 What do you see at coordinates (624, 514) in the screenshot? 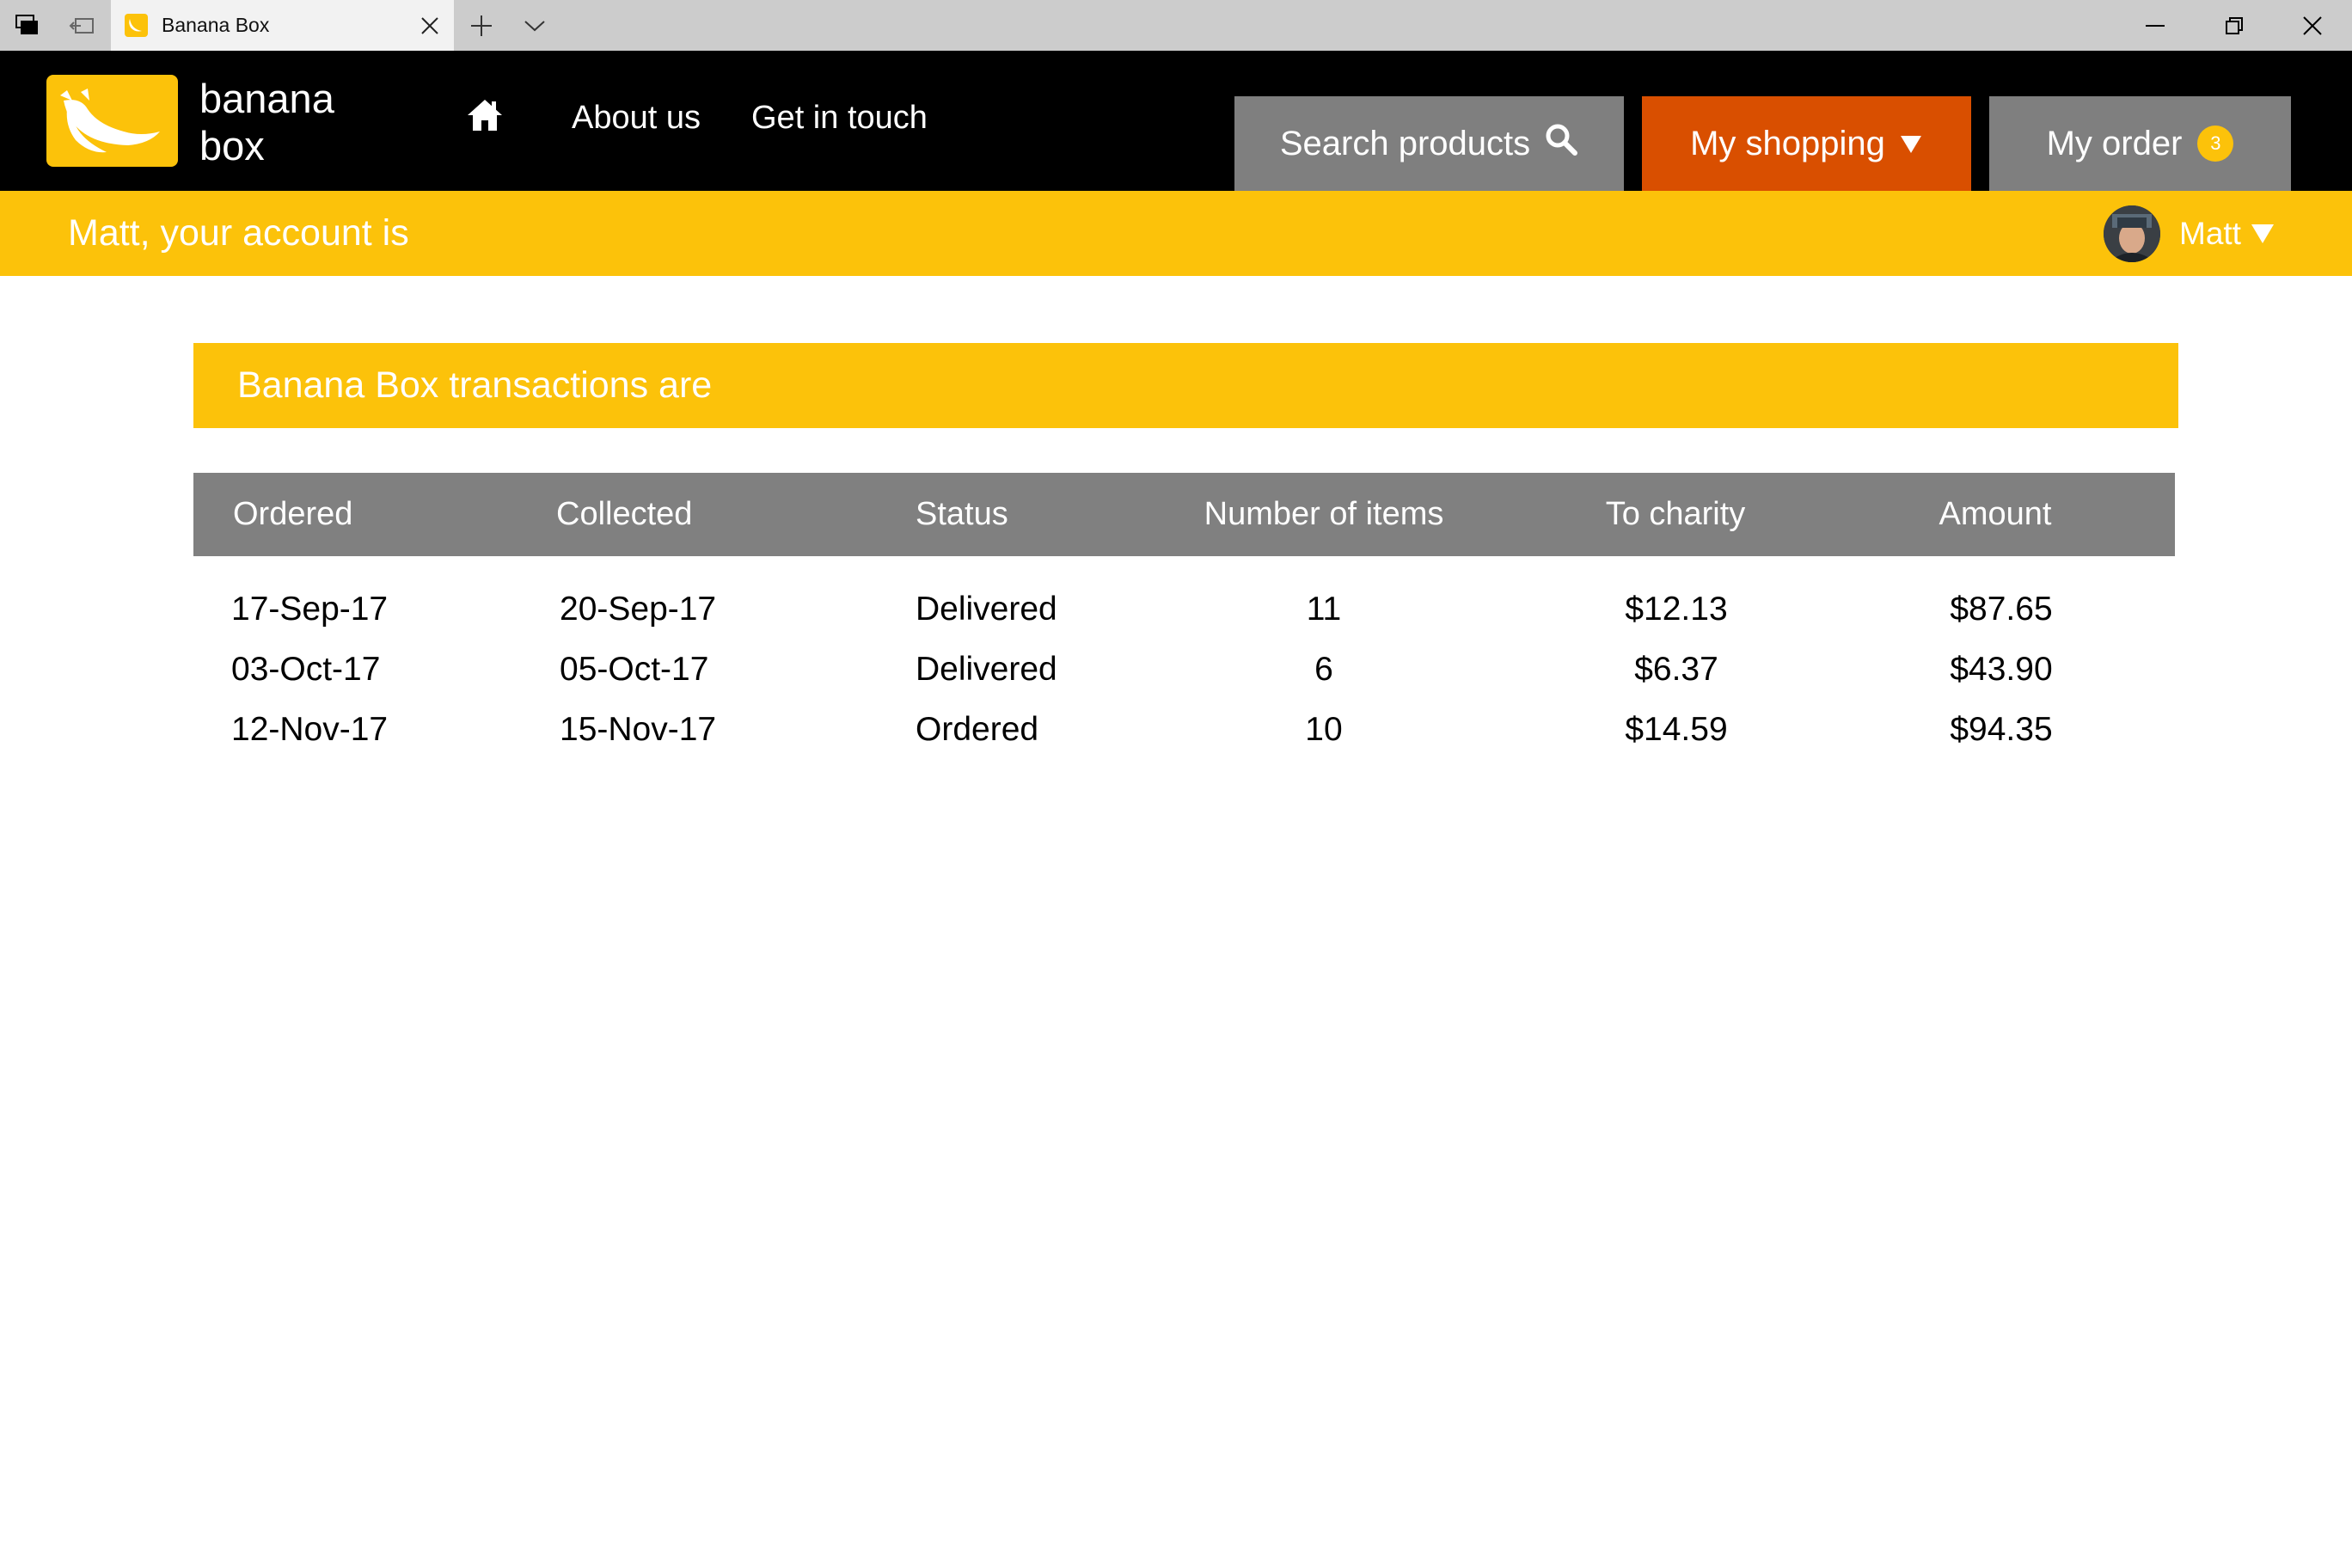
I see `column-header-collected: Collected` at bounding box center [624, 514].